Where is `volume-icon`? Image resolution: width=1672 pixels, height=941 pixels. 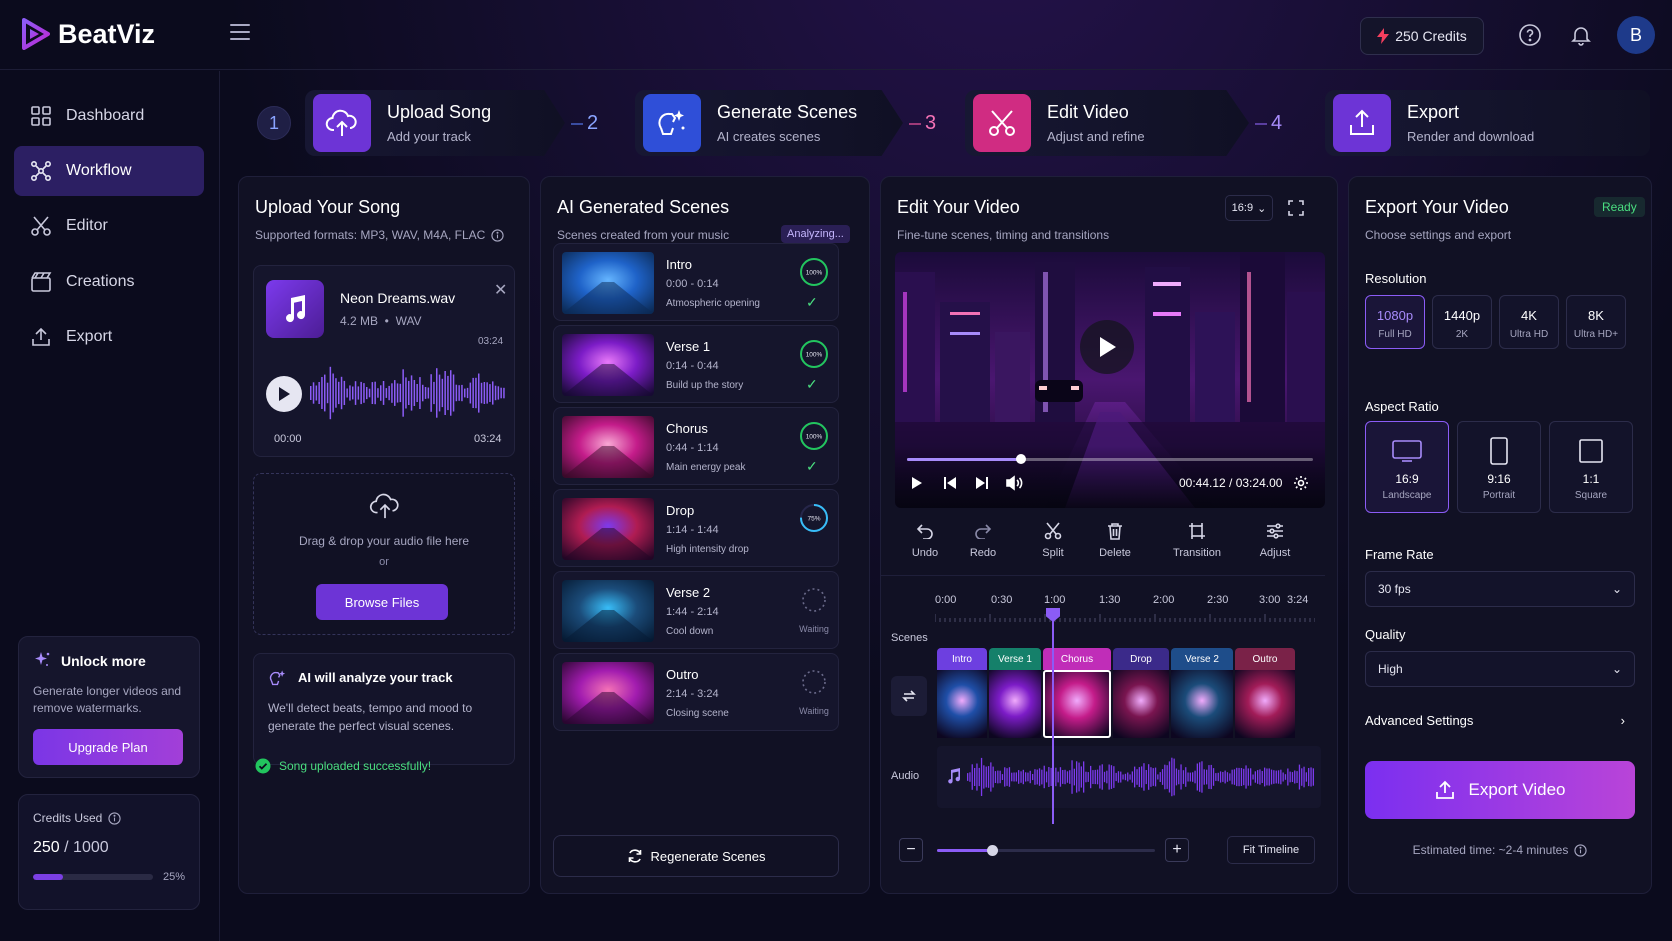
volume-icon is located at coordinates (1014, 483).